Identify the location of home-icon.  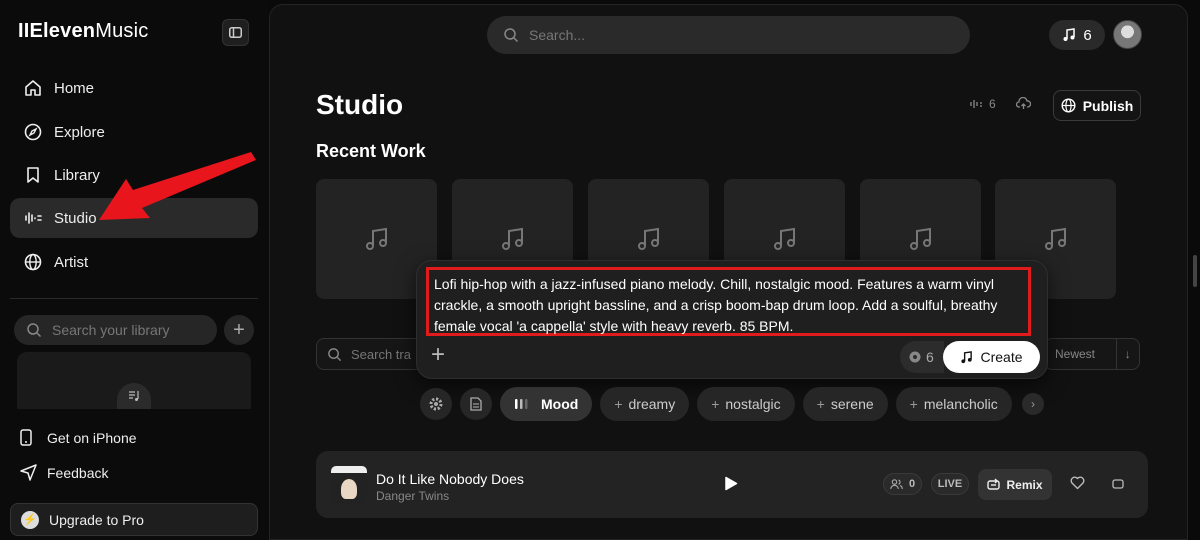
(33, 88).